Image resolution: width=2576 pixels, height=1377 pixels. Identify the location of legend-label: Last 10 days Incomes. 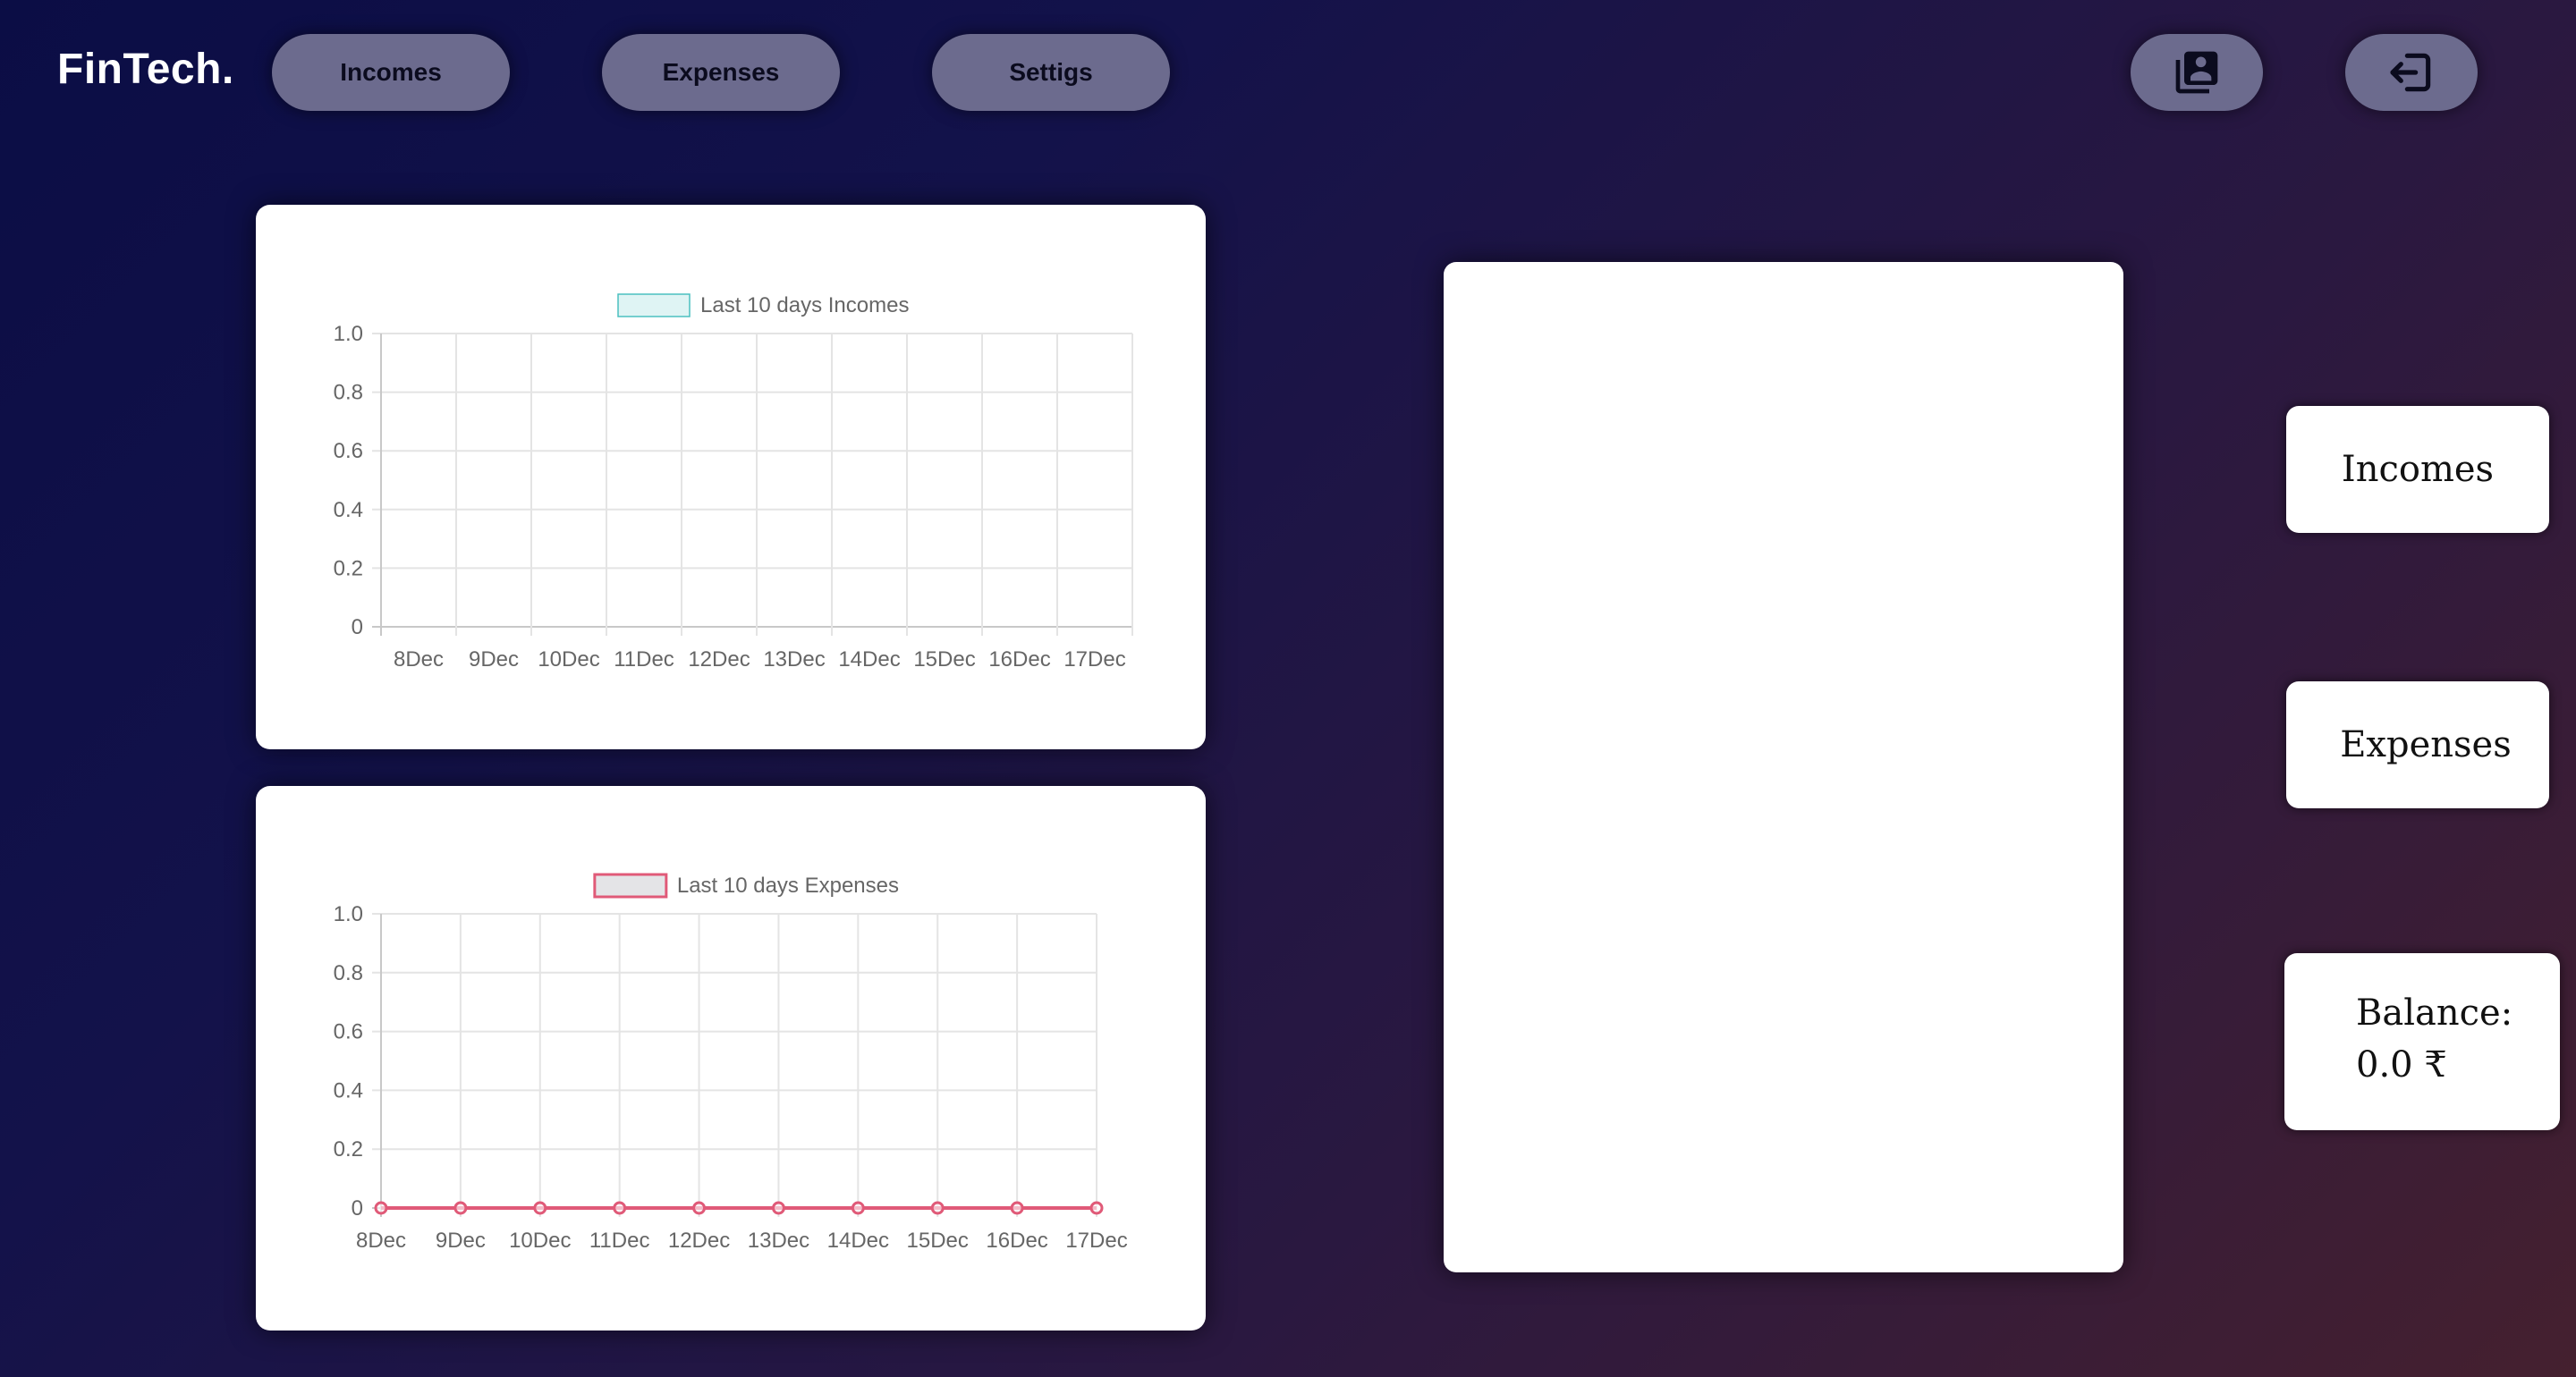
(804, 305).